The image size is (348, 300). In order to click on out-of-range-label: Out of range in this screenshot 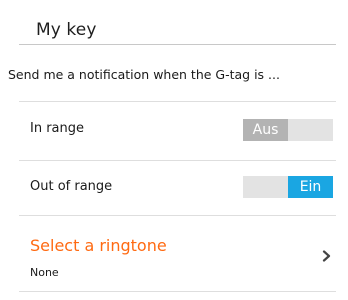, I will do `click(71, 186)`.